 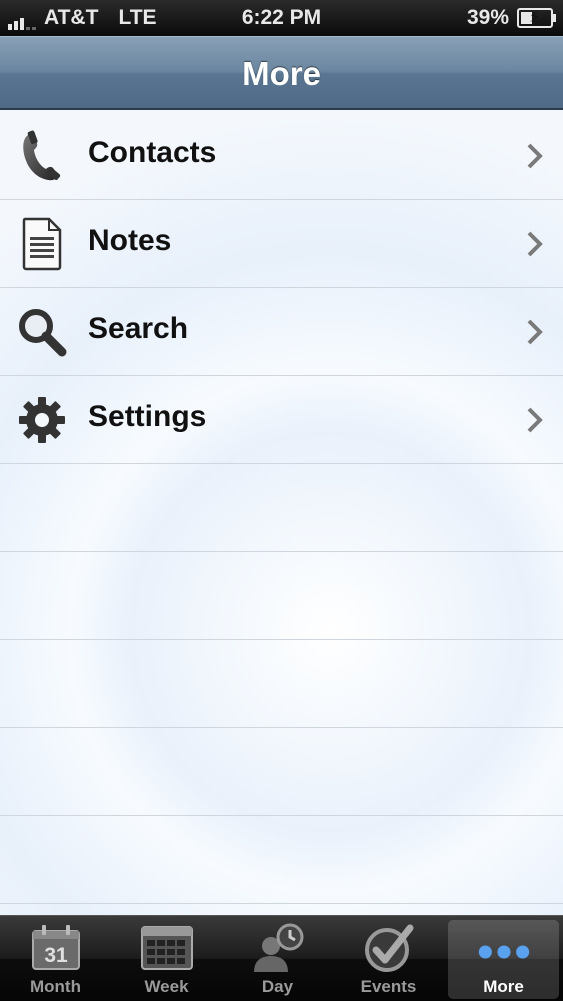 I want to click on tab-label: Month, so click(x=55, y=986).